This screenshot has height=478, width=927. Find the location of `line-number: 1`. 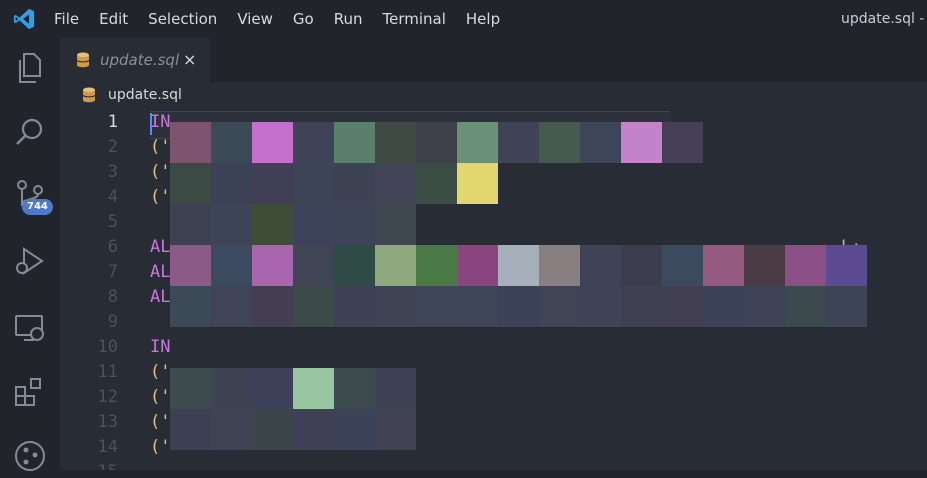

line-number: 1 is located at coordinates (112, 122).